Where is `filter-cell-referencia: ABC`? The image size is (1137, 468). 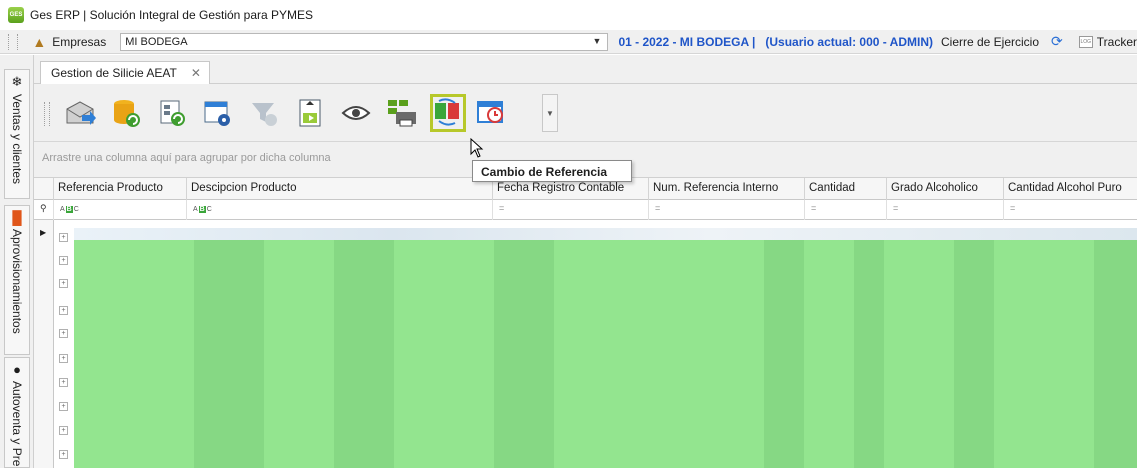 filter-cell-referencia: ABC is located at coordinates (120, 210).